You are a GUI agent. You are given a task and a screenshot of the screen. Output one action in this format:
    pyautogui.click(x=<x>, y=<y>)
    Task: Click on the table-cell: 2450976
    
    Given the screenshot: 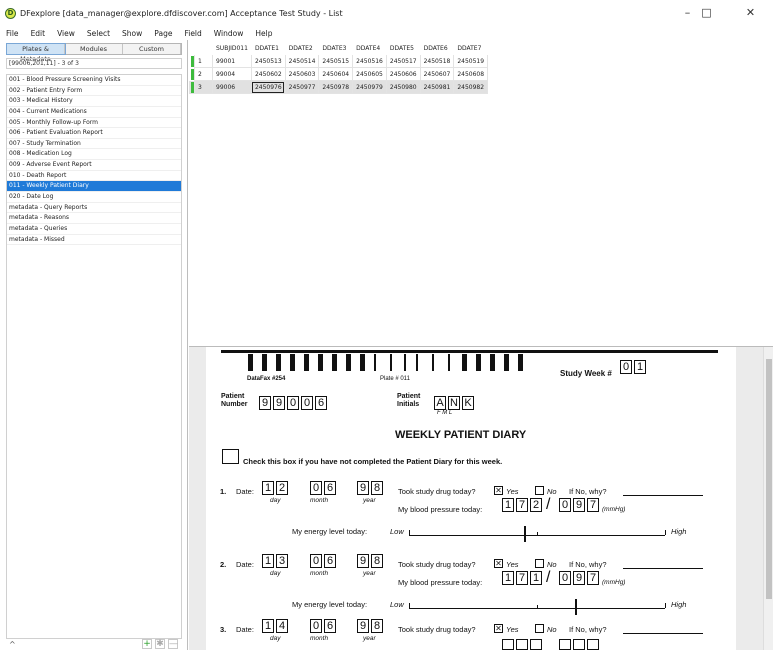 What is the action you would take?
    pyautogui.click(x=268, y=87)
    